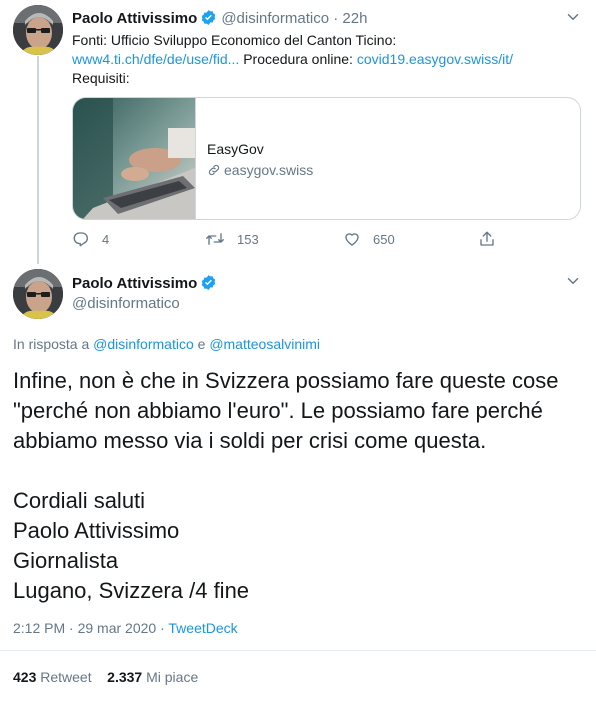 The image size is (596, 702). What do you see at coordinates (354, 18) in the screenshot?
I see `tweet-time: 22h` at bounding box center [354, 18].